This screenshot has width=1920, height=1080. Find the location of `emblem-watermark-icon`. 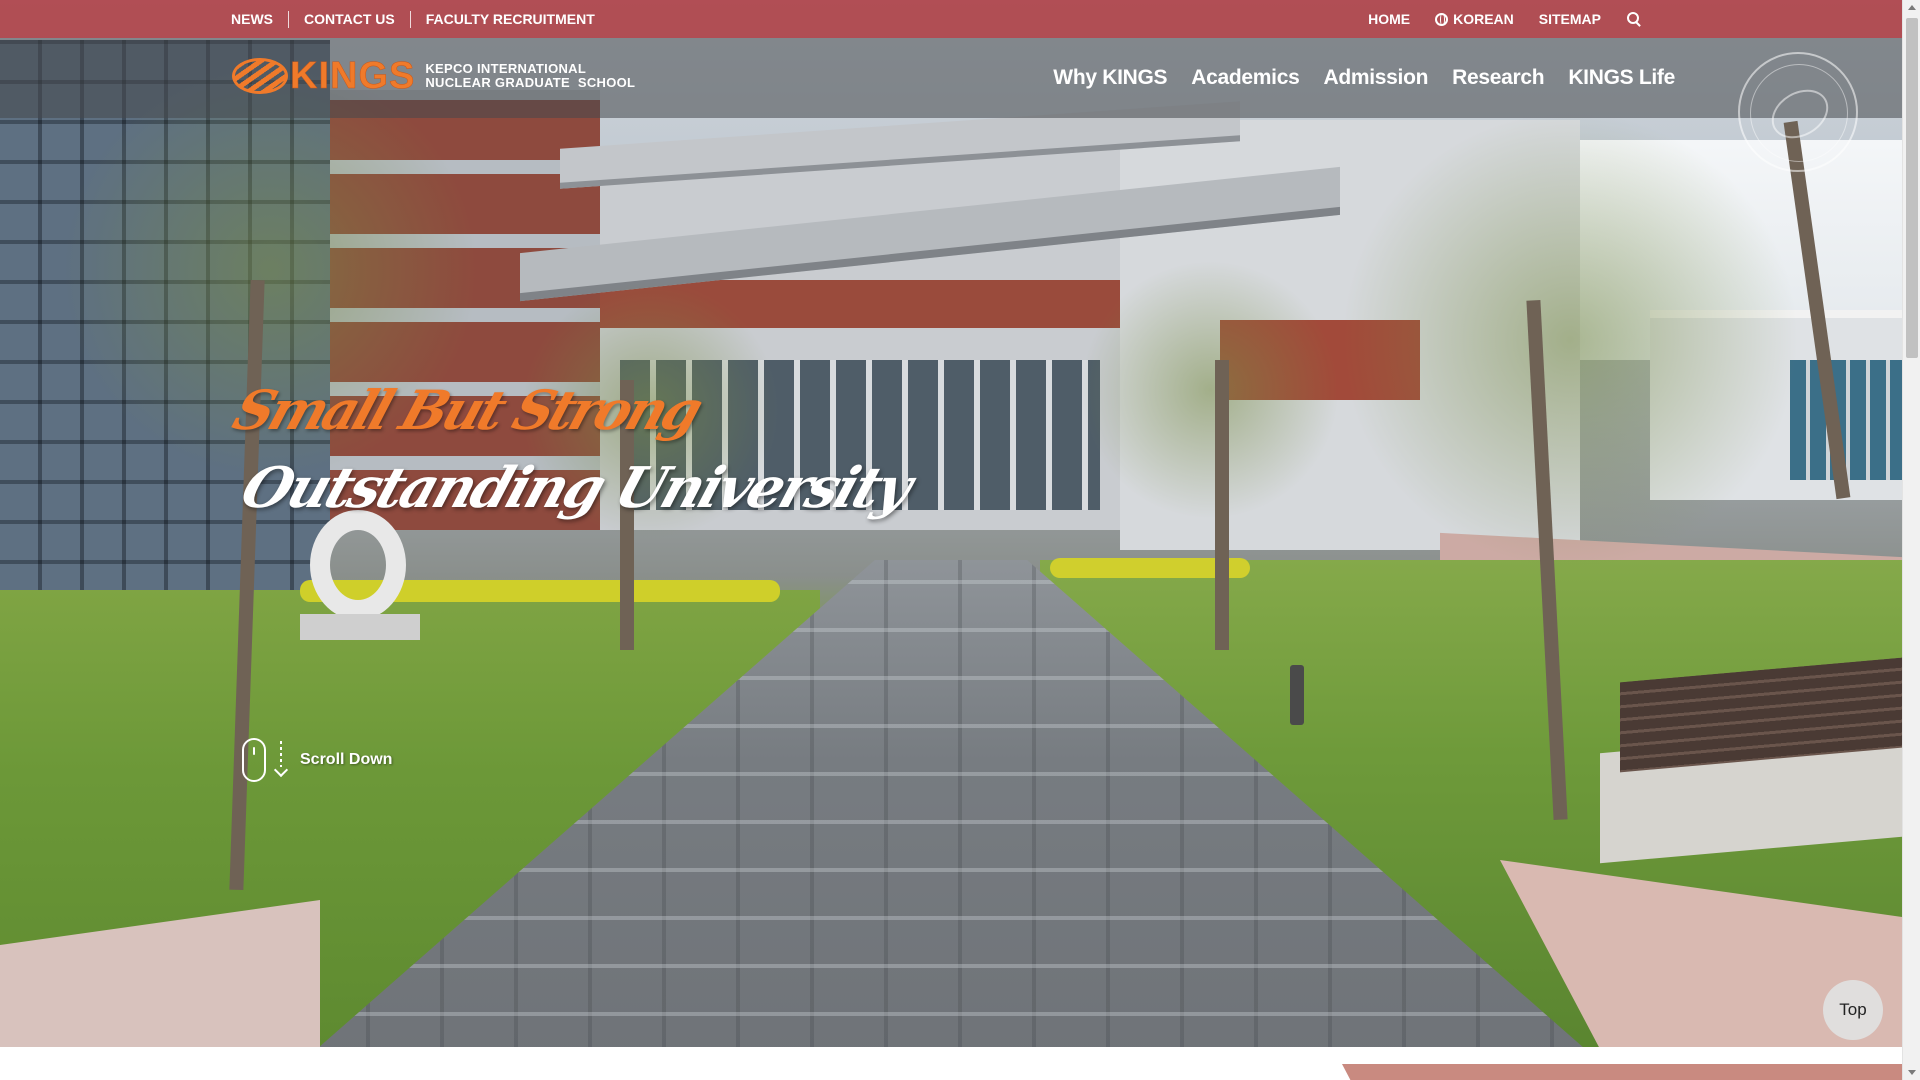

emblem-watermark-icon is located at coordinates (1798, 112).